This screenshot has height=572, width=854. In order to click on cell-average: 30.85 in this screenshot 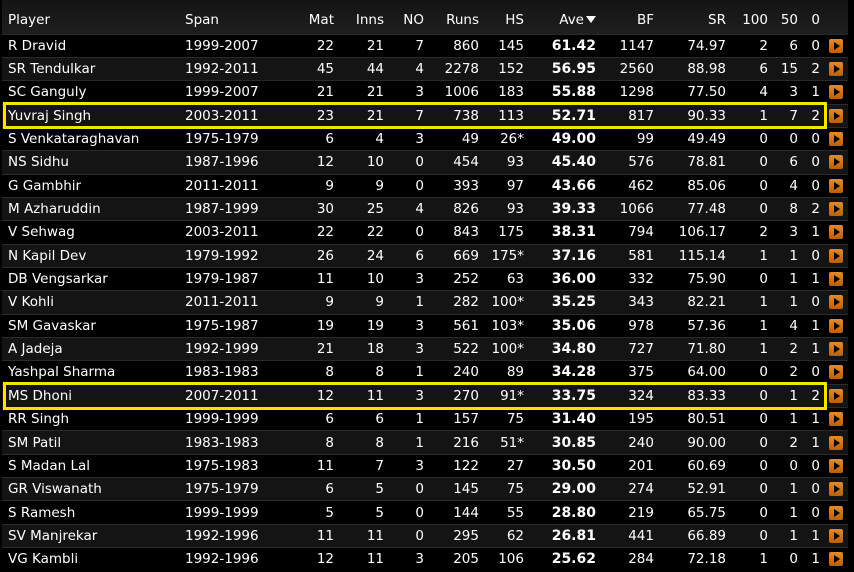, I will do `click(563, 442)`.